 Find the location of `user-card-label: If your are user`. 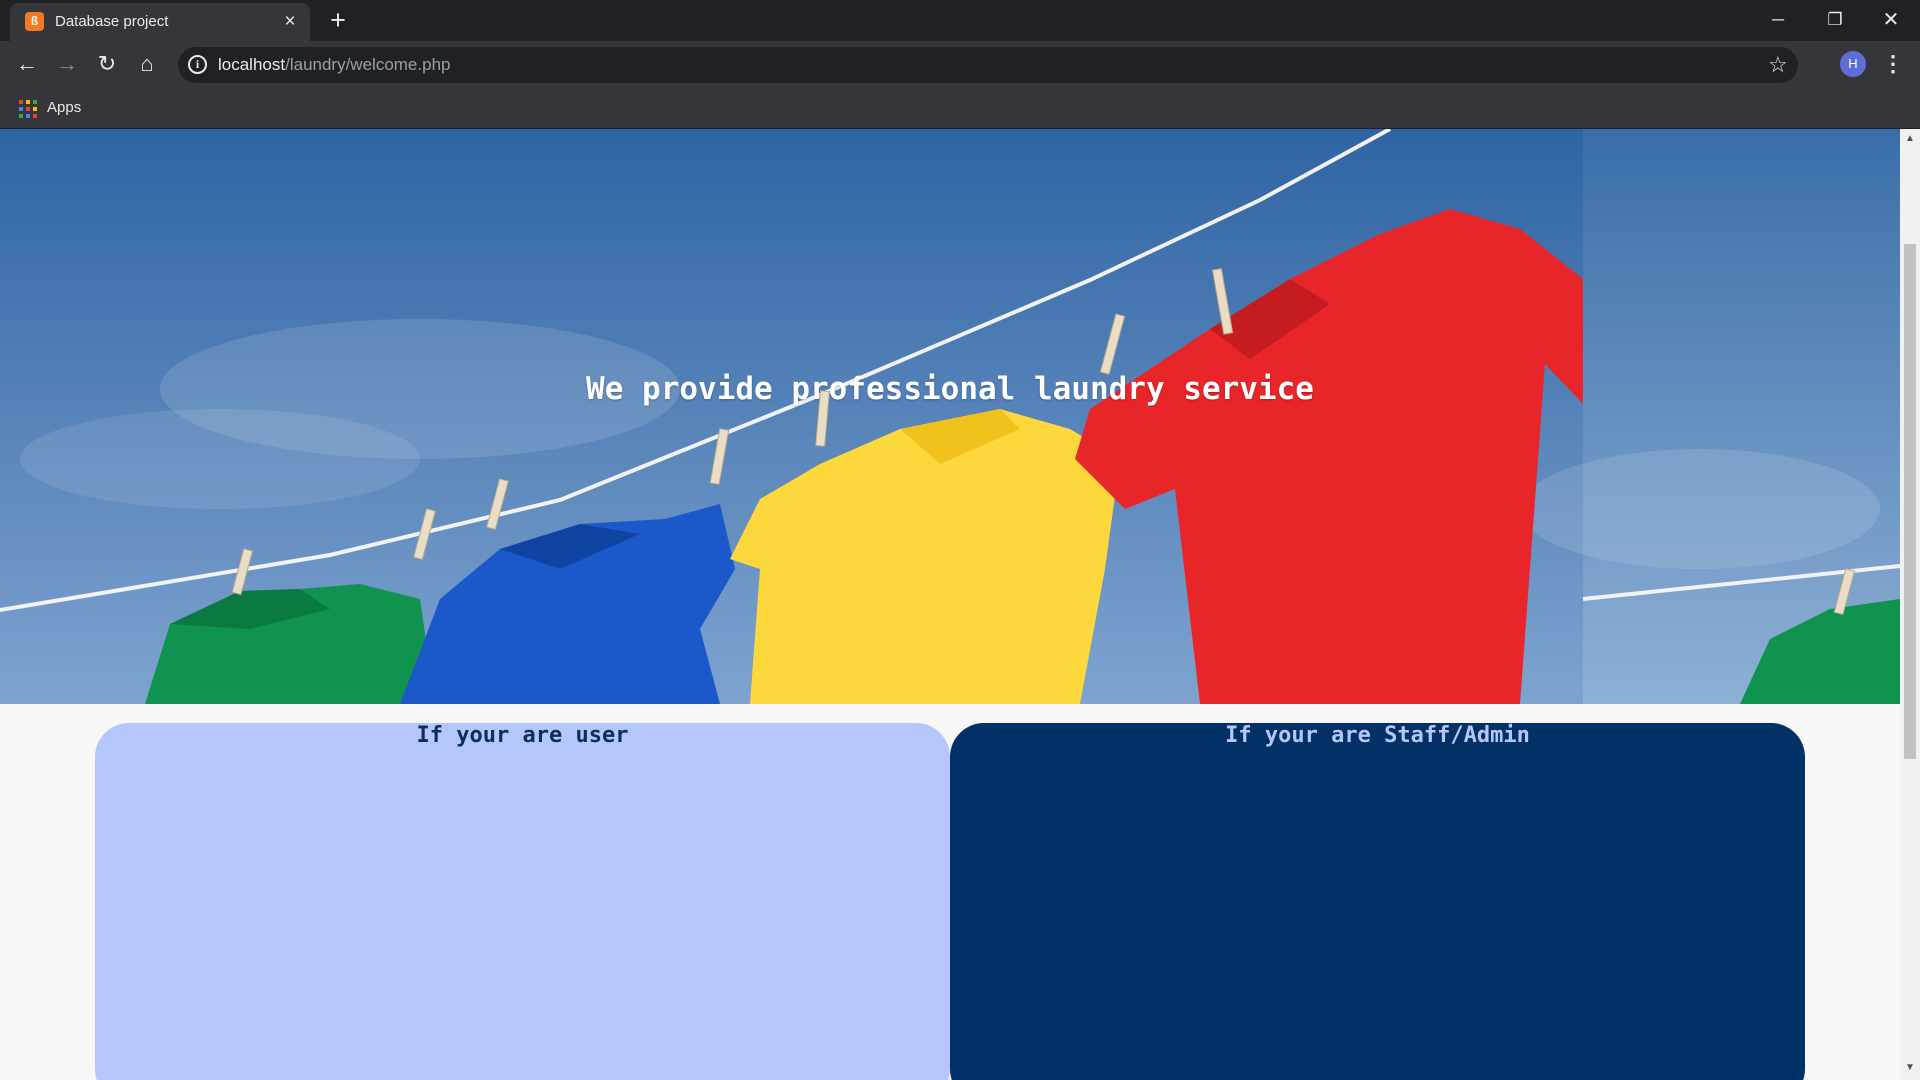

user-card-label: If your are user is located at coordinates (522, 735).